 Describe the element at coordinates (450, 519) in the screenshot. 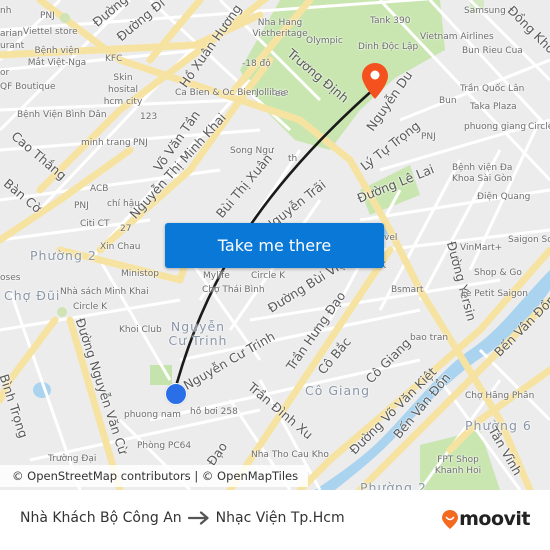

I see `moovit-pin-icon` at that location.